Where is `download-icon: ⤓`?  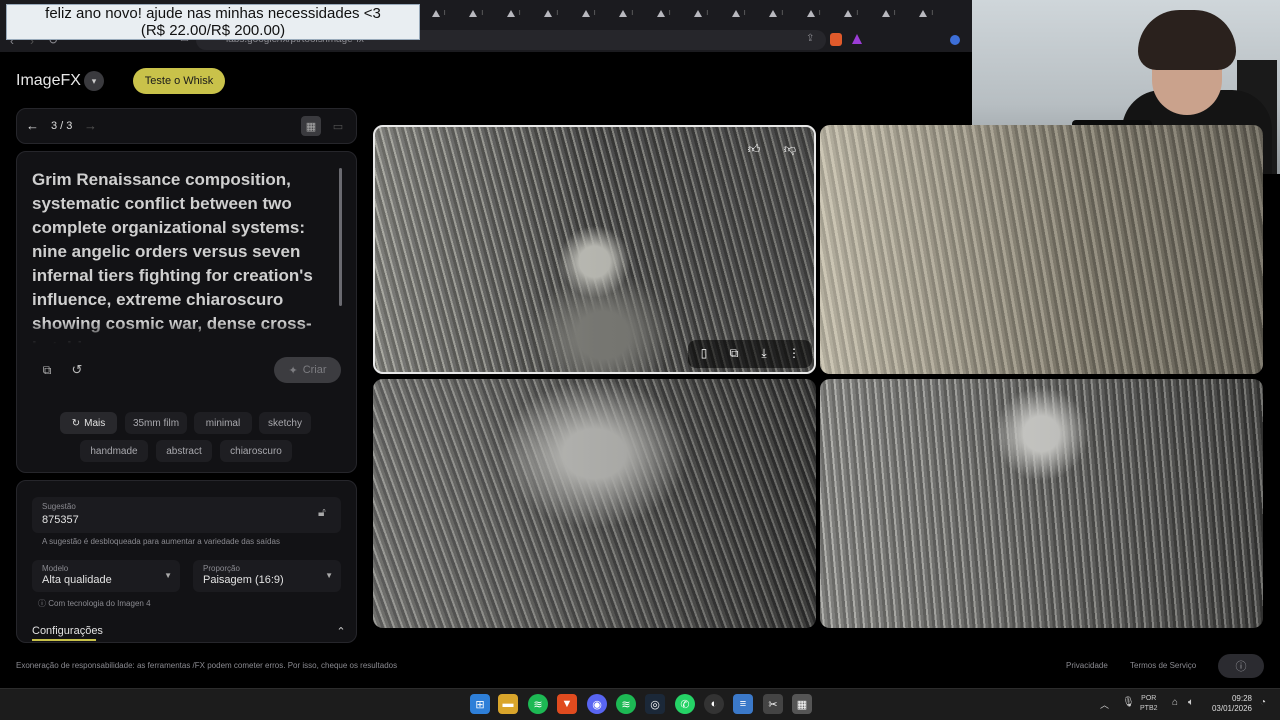 download-icon: ⤓ is located at coordinates (764, 353).